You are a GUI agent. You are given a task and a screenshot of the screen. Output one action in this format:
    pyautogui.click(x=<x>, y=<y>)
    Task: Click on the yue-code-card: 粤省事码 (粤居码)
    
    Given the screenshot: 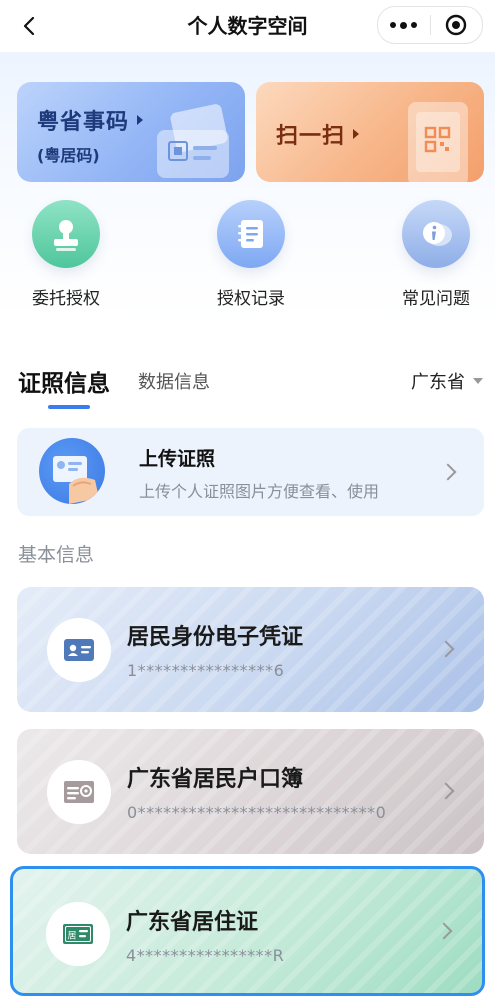 What is the action you would take?
    pyautogui.click(x=131, y=132)
    